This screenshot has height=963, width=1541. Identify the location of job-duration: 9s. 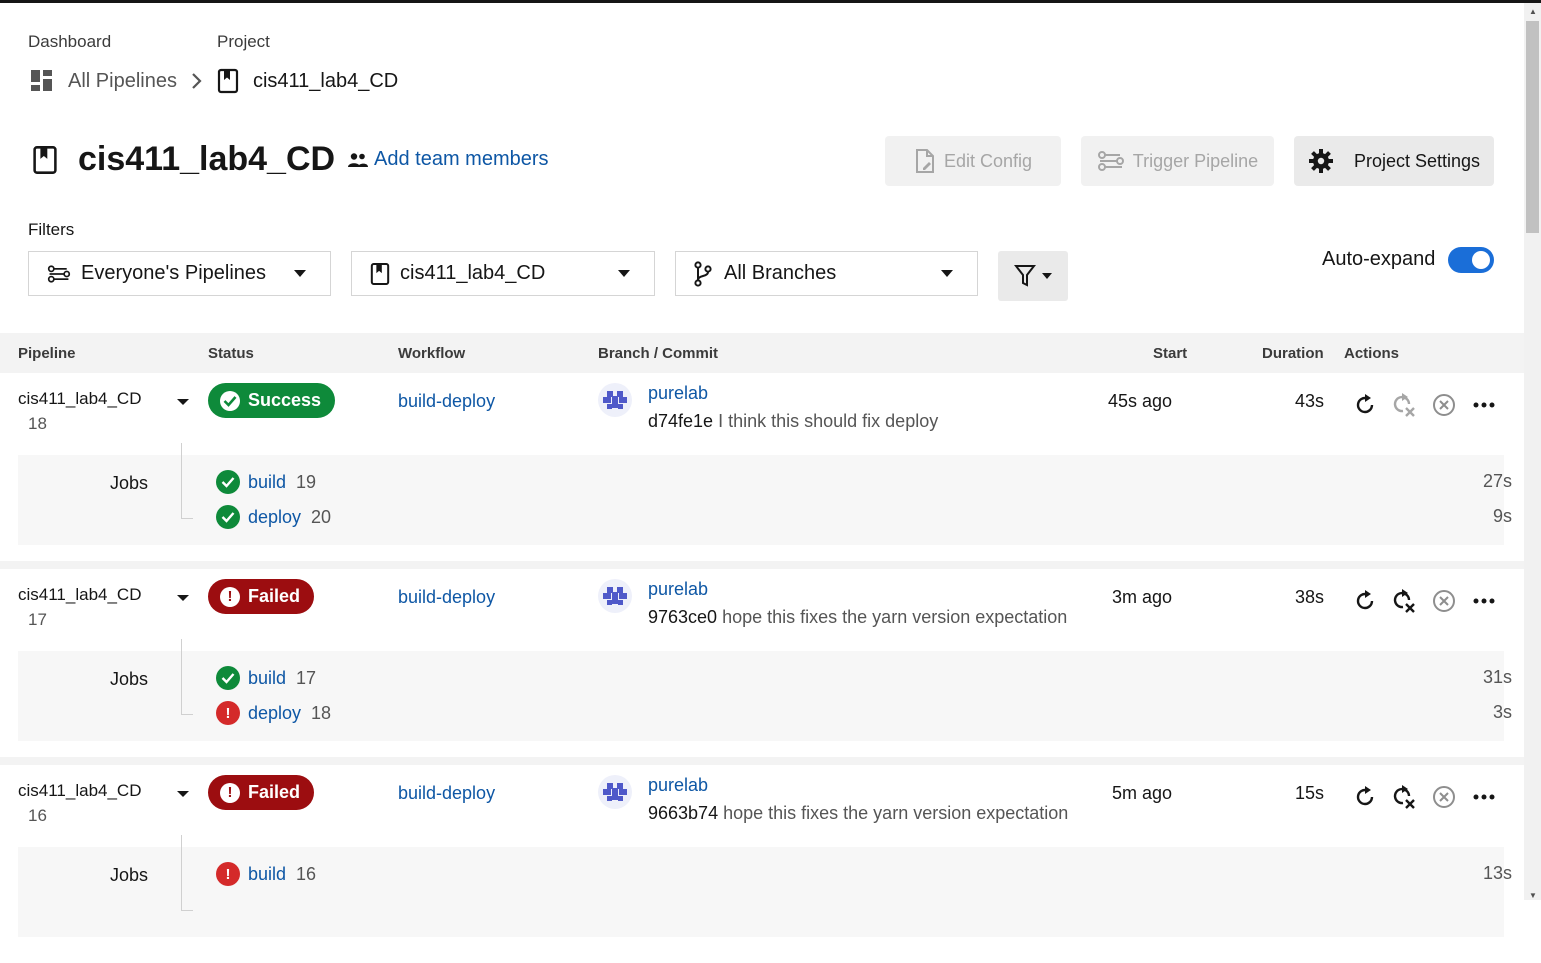
(1502, 516).